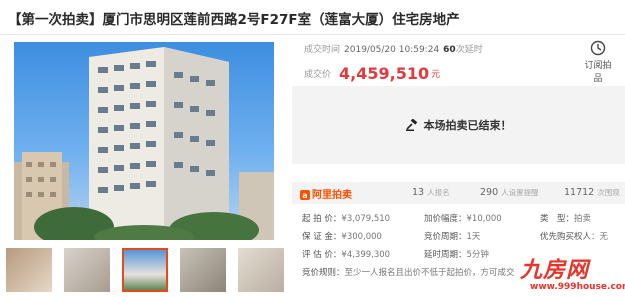 The width and height of the screenshot is (625, 297). What do you see at coordinates (469, 50) in the screenshot?
I see `bid-count-suffix: 次延时` at bounding box center [469, 50].